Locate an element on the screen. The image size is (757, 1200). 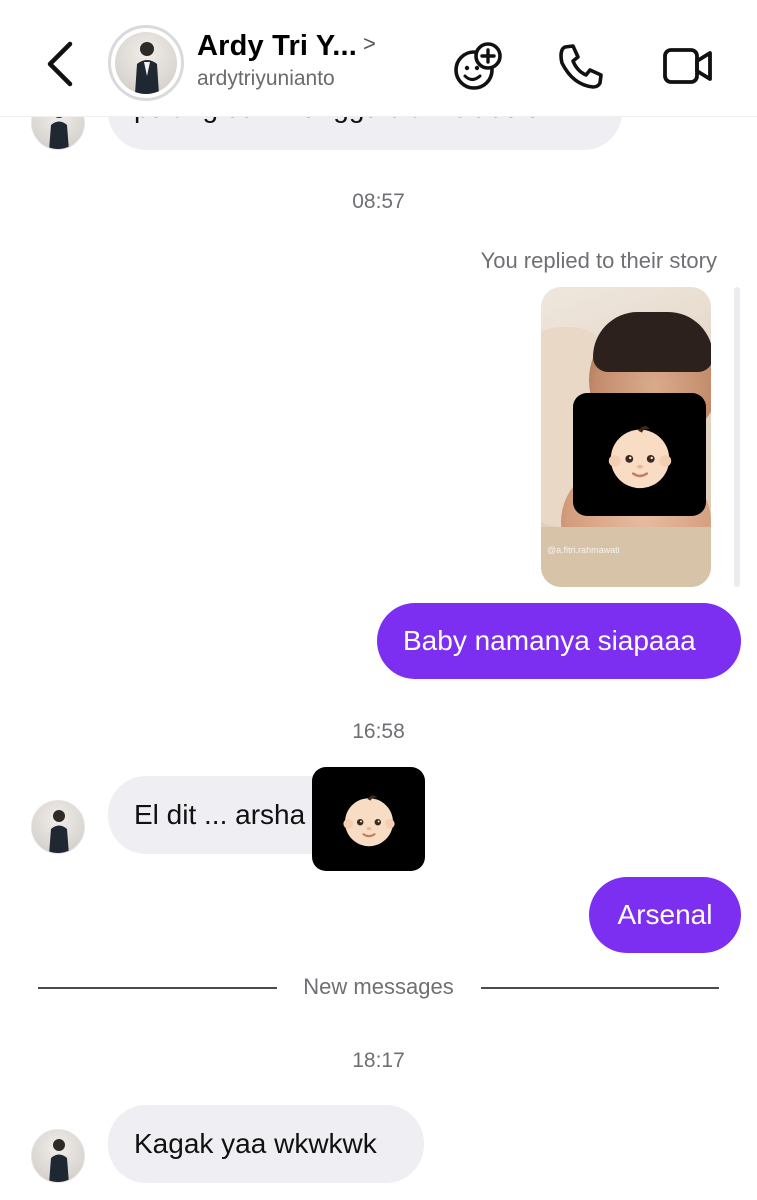
story-reply-label: You replied to their story is located at coordinates (598, 260).